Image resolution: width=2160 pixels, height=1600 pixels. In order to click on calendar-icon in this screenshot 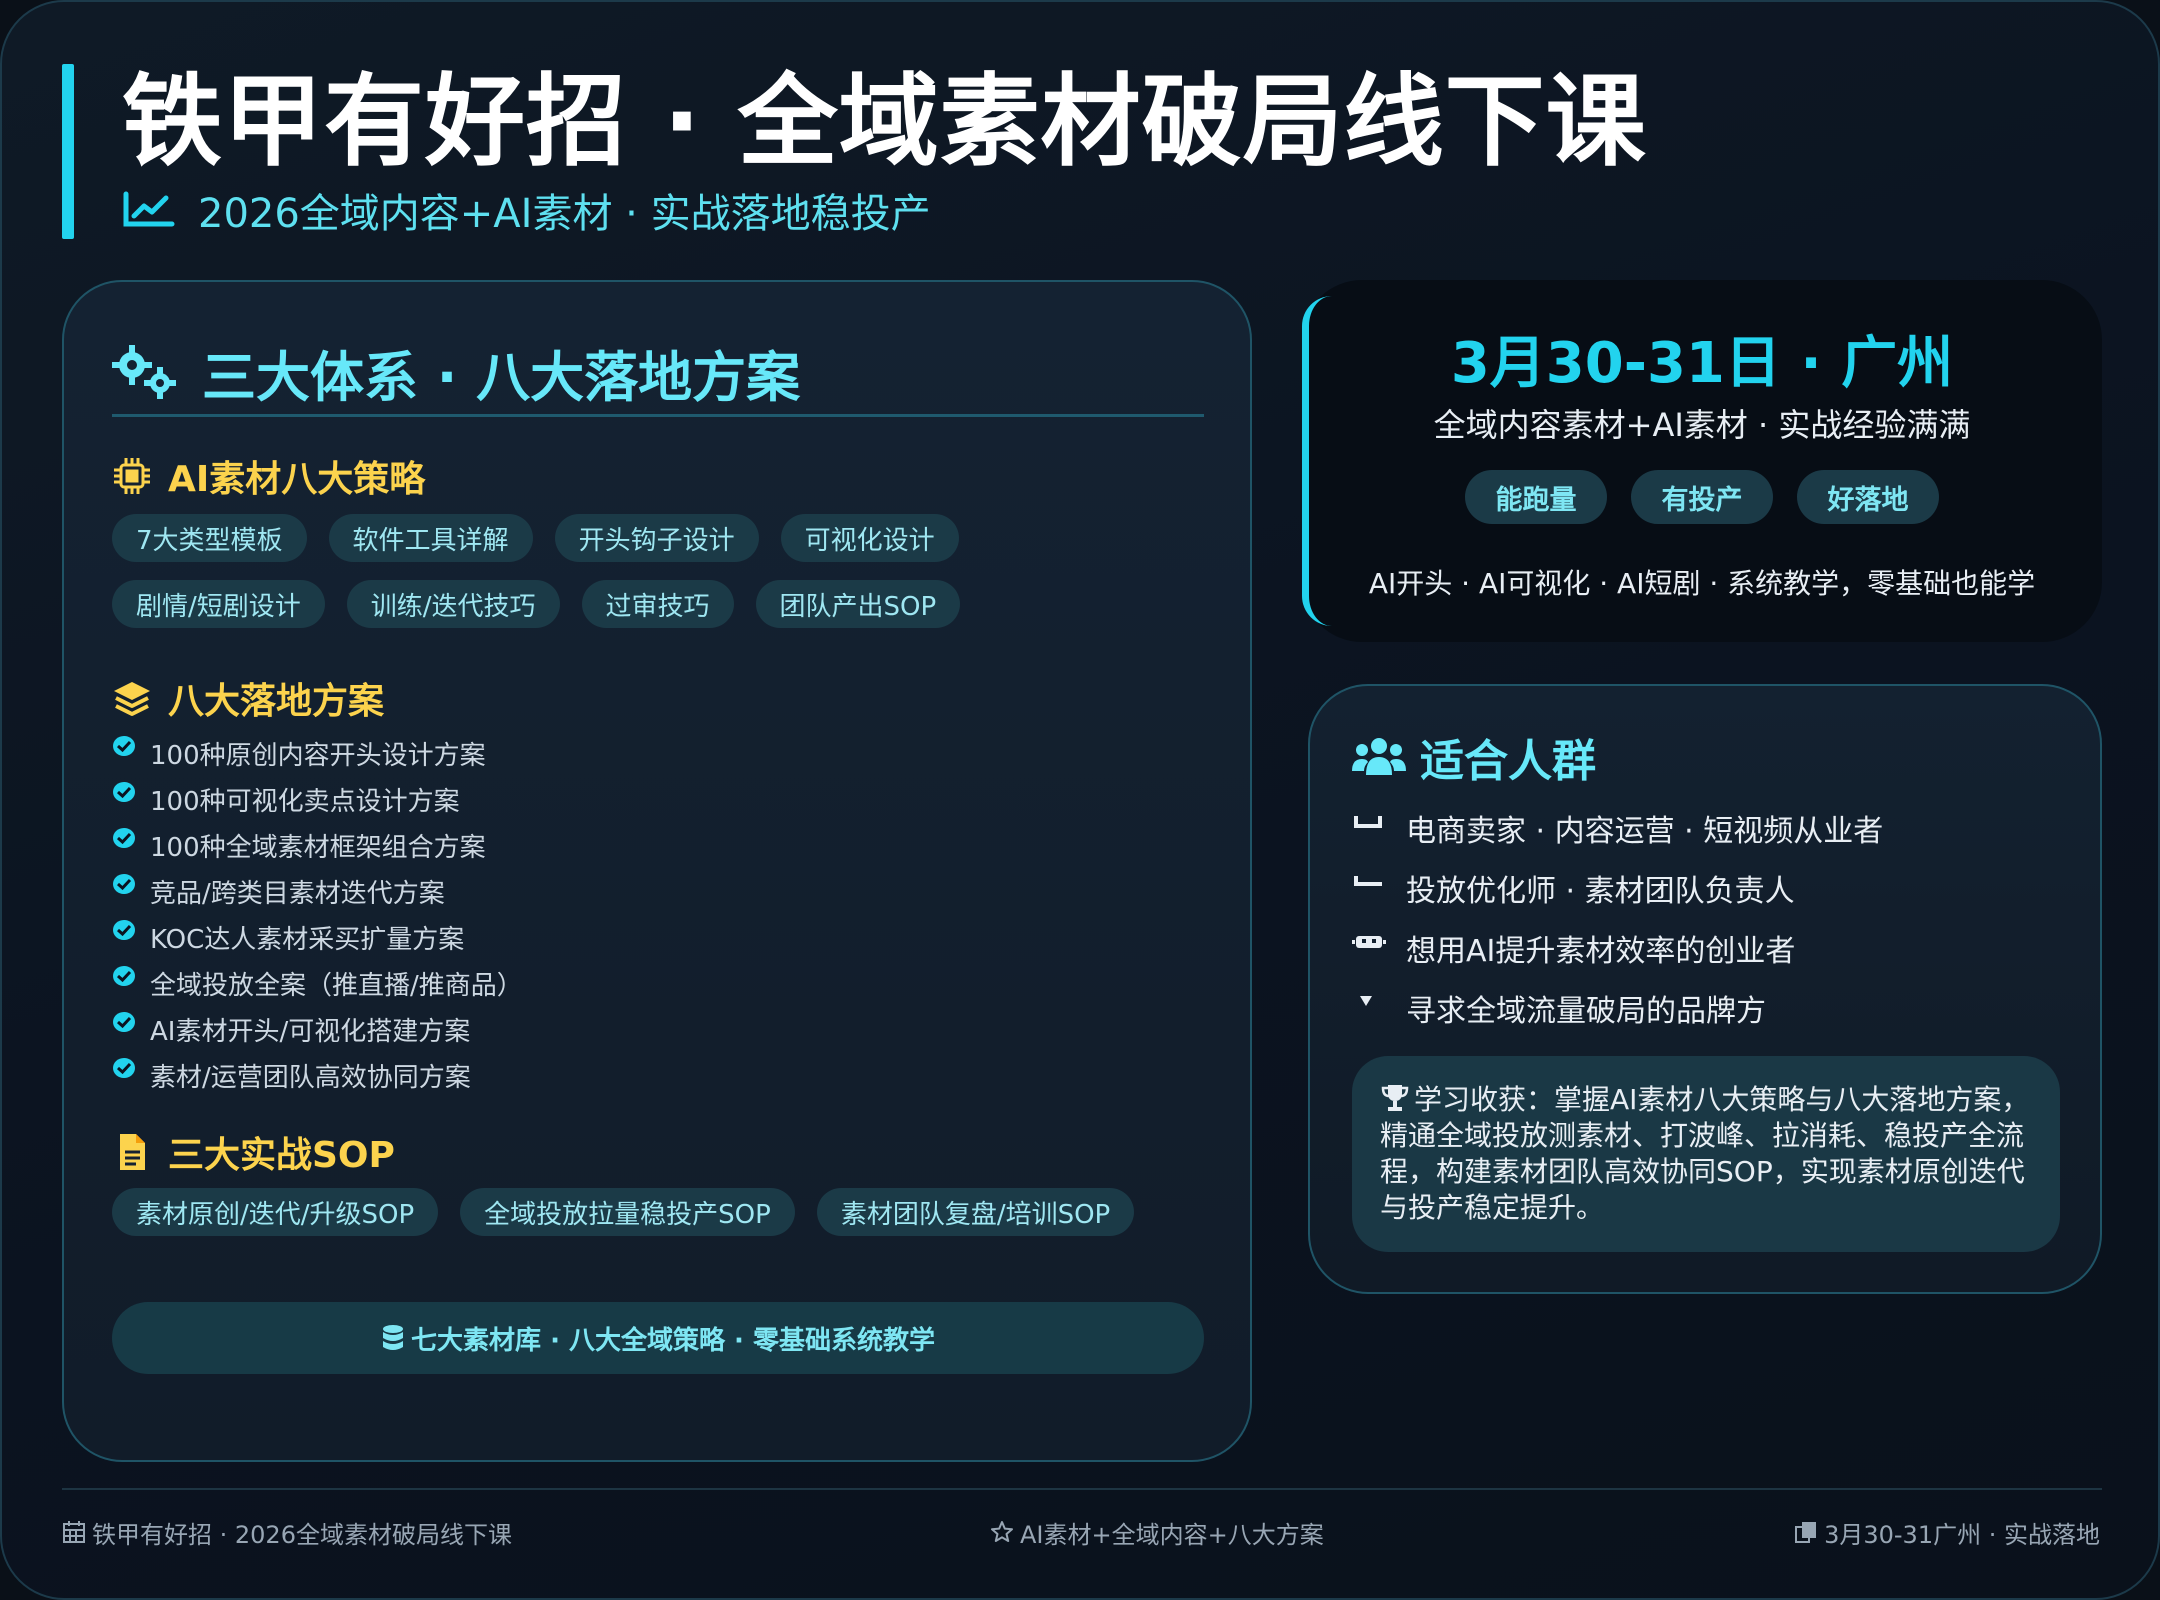, I will do `click(74, 1532)`.